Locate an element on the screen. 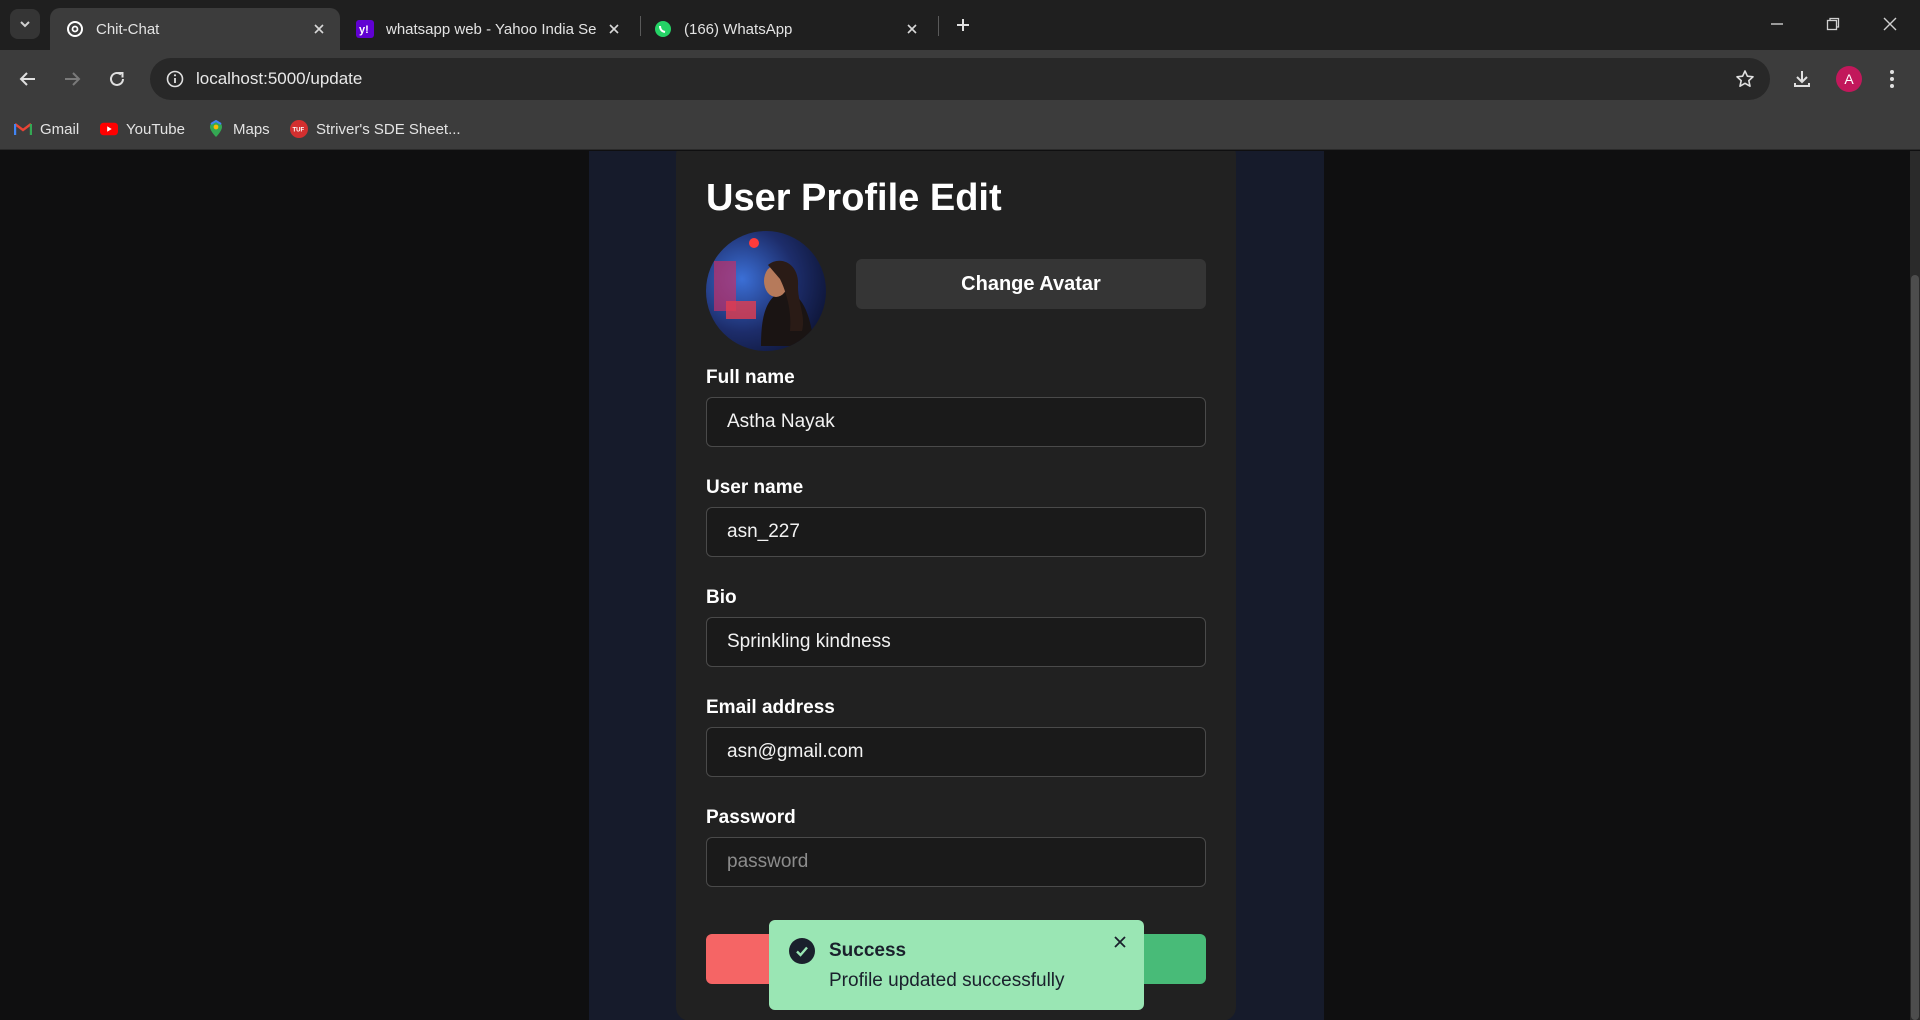 This screenshot has height=1020, width=1920. toast-description: Profile updated successfully is located at coordinates (947, 980).